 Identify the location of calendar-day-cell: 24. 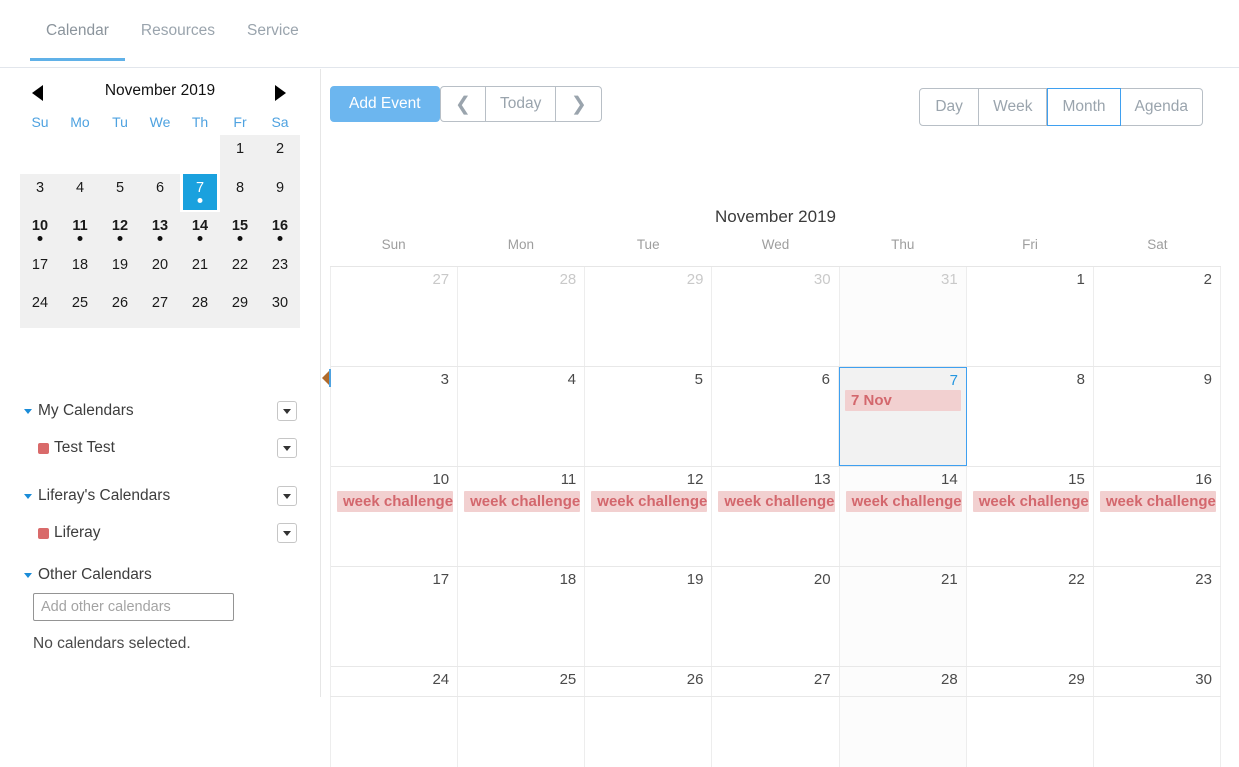
(395, 717).